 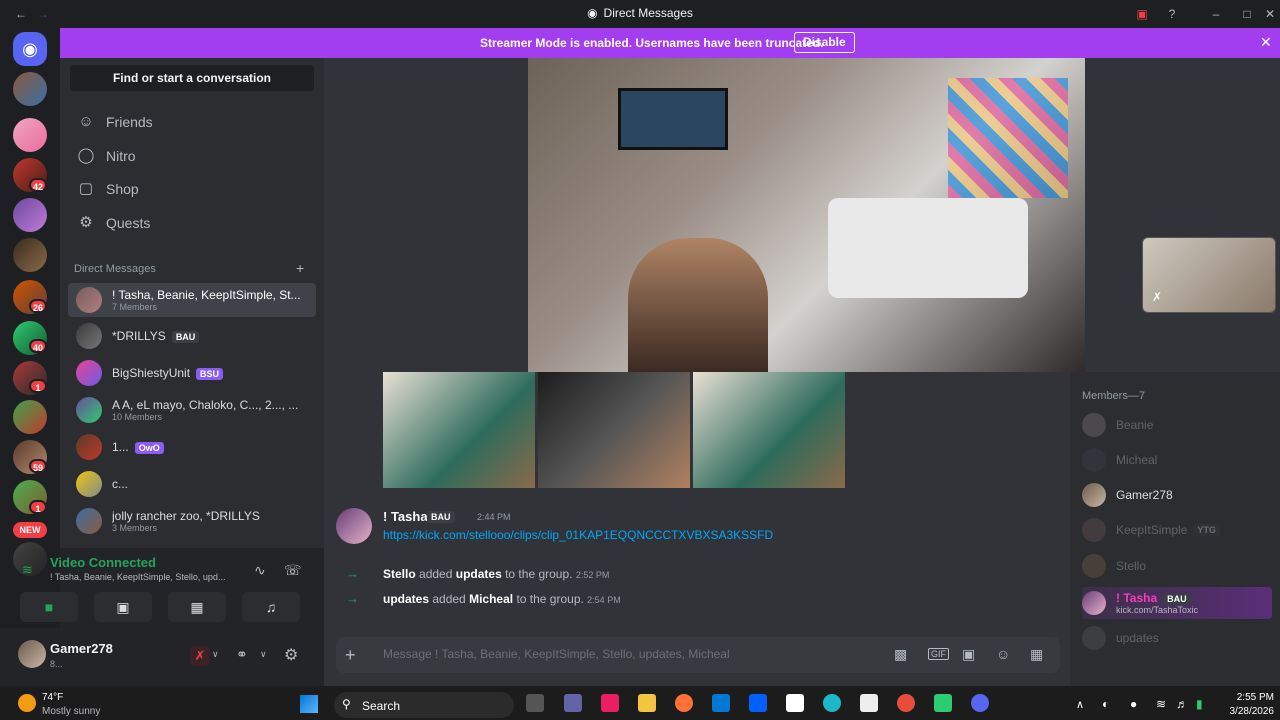 I want to click on camera-button: ■, so click(x=49, y=607).